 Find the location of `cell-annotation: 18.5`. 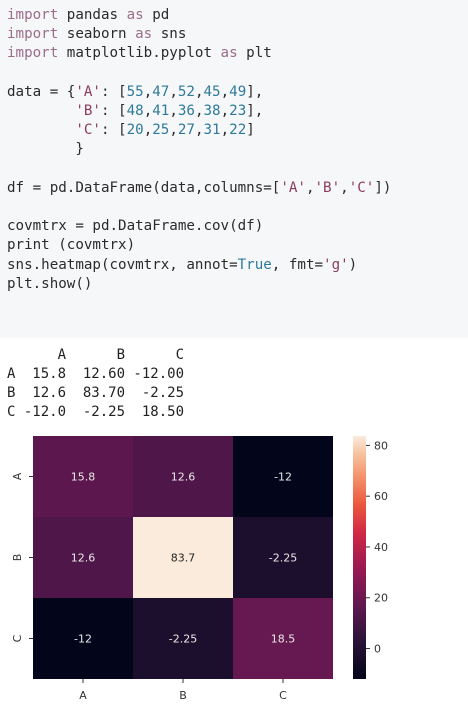

cell-annotation: 18.5 is located at coordinates (283, 639).